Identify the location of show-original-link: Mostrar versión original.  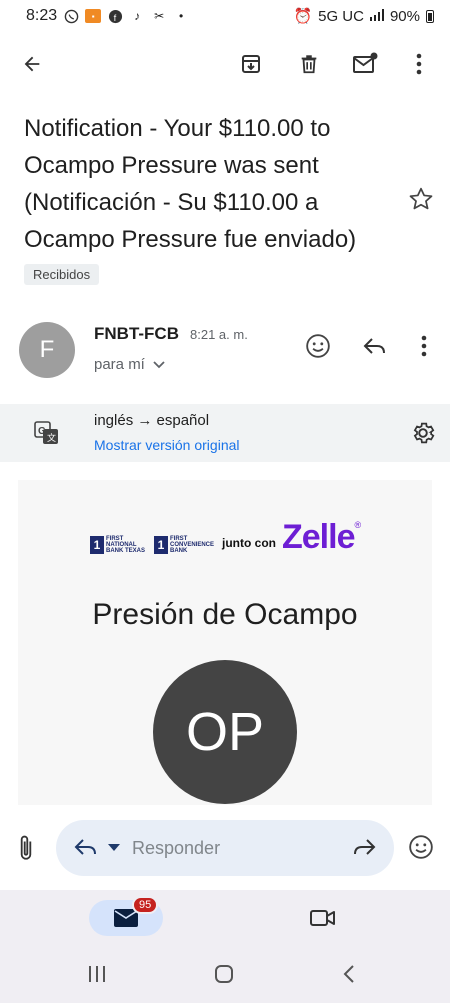
(167, 445).